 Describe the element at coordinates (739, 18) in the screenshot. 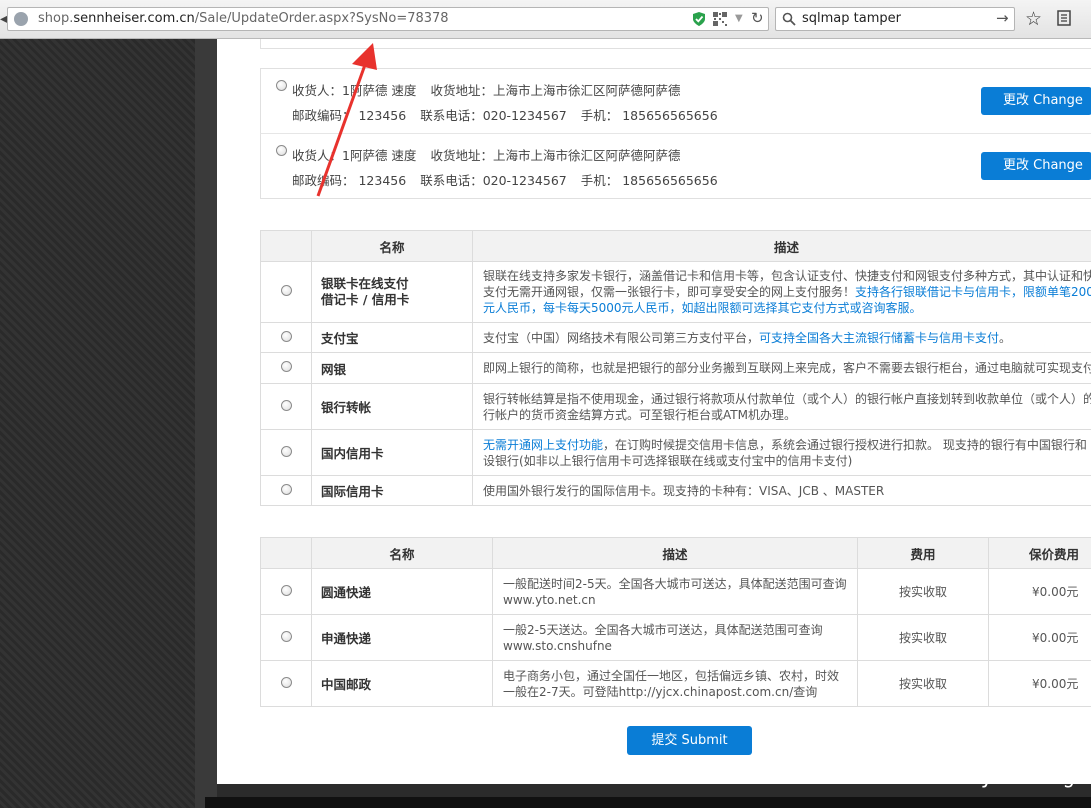

I see `chevron-down-icon: ▼` at that location.